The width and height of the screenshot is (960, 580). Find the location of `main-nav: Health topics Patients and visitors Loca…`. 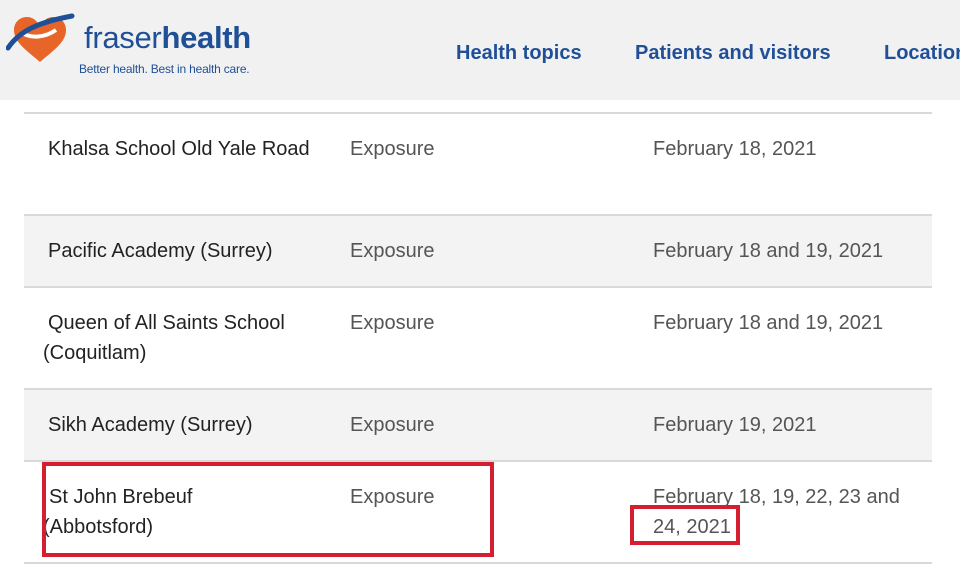

main-nav: Health topics Patients and visitors Loca… is located at coordinates (480, 55).